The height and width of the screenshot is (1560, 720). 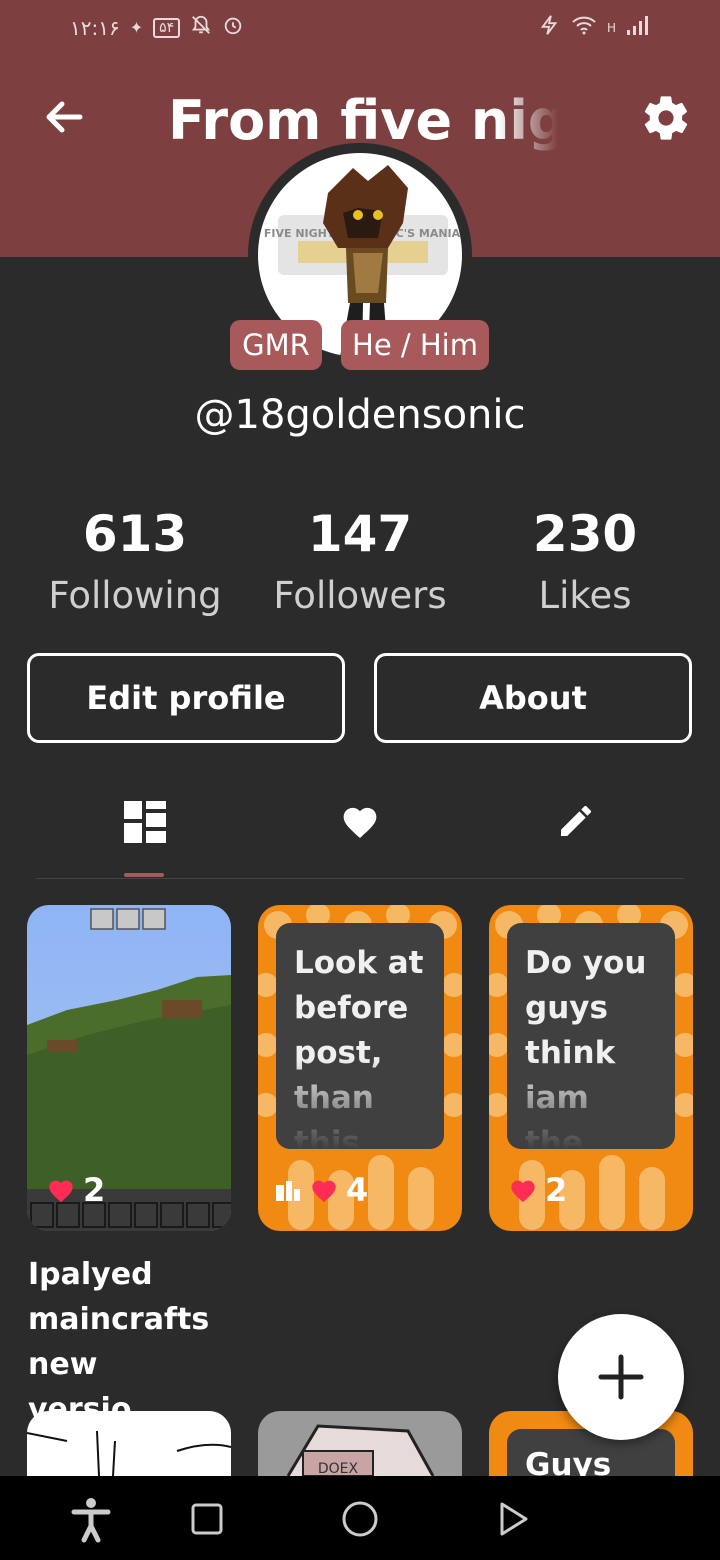 I want to click on post-1-like-count: 2, so click(x=94, y=1190).